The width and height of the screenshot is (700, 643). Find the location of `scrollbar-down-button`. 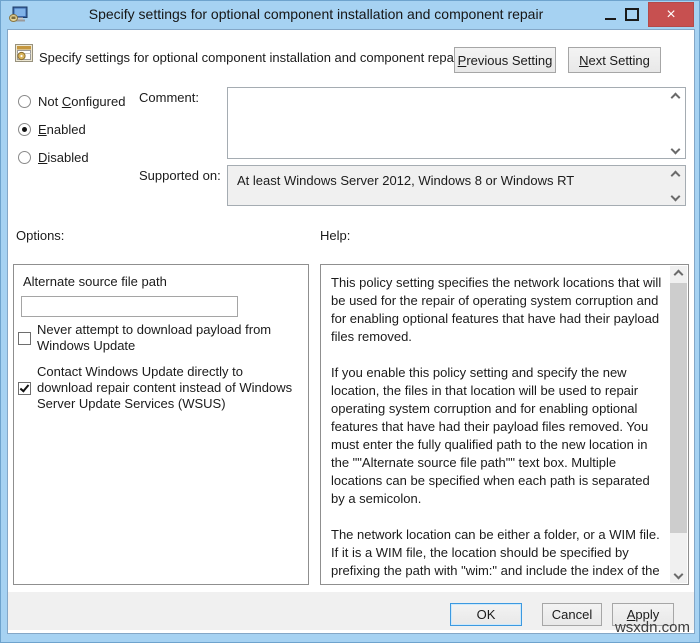

scrollbar-down-button is located at coordinates (678, 574).